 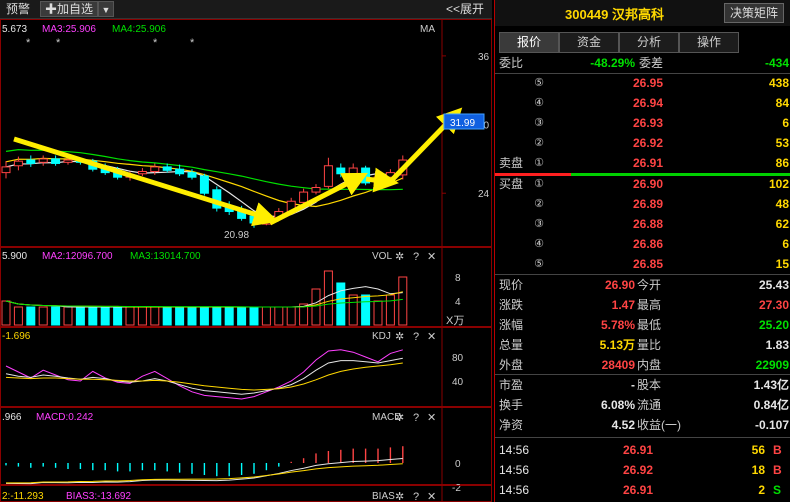 I want to click on sell-price: 26.93, so click(x=647, y=123).